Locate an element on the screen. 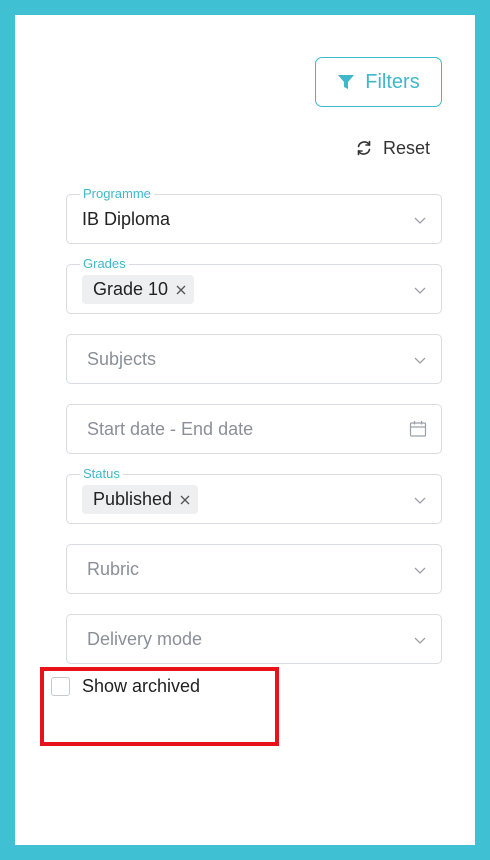 This screenshot has width=490, height=860. calendar-icon is located at coordinates (418, 429).